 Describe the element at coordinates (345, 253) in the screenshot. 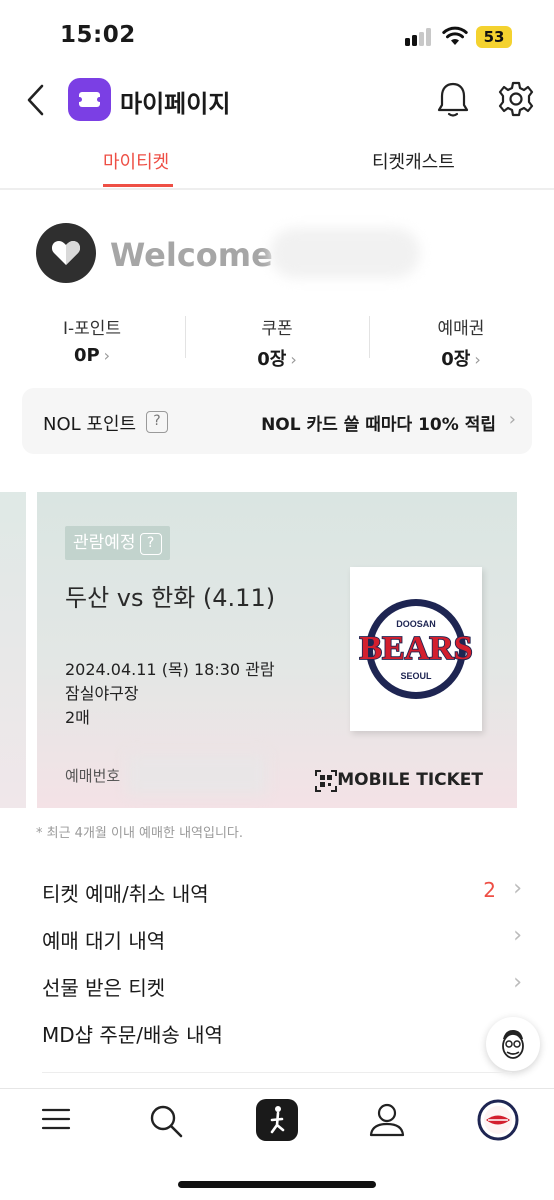

I see `user-name-redacted` at that location.